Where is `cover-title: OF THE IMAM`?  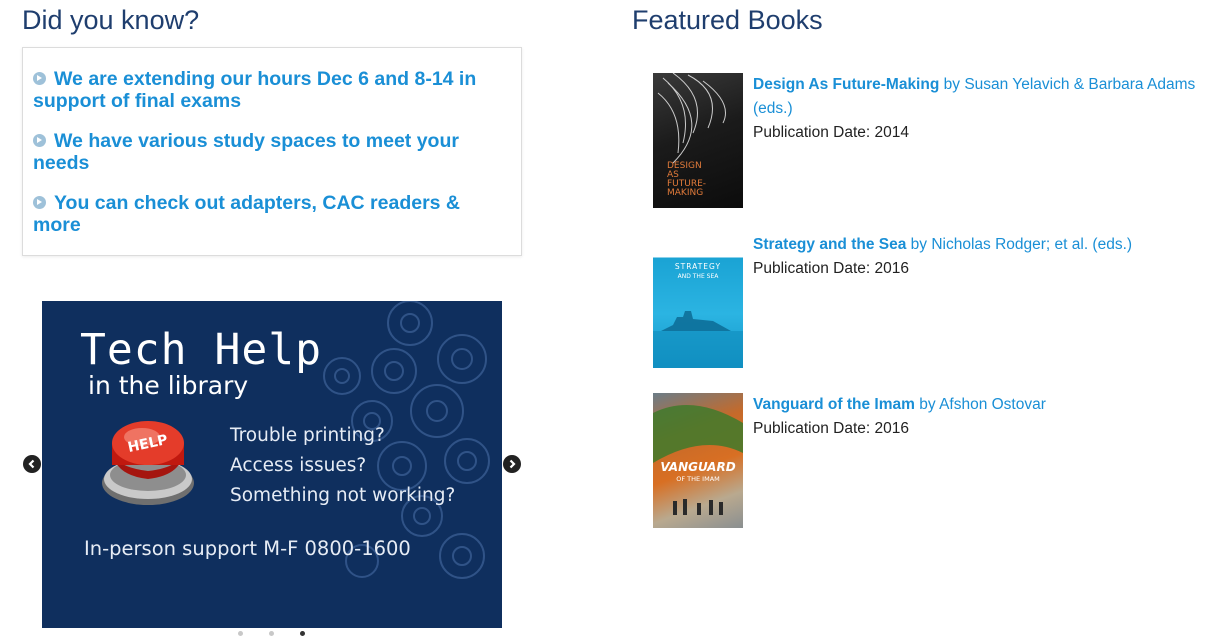
cover-title: OF THE IMAM is located at coordinates (698, 479).